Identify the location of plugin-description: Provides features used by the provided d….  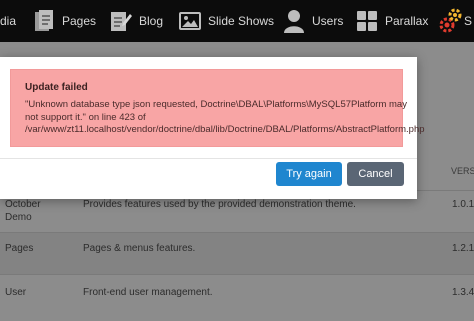
(219, 204).